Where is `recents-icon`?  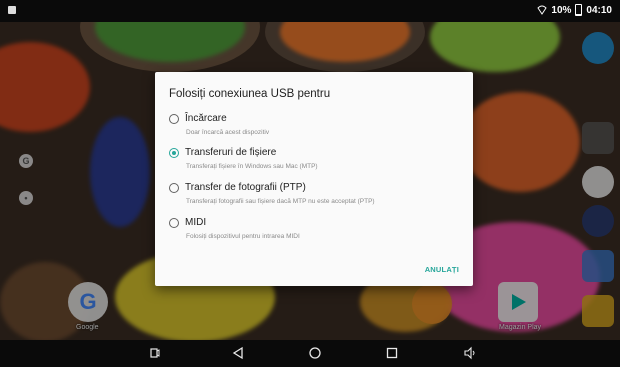 recents-icon is located at coordinates (392, 353).